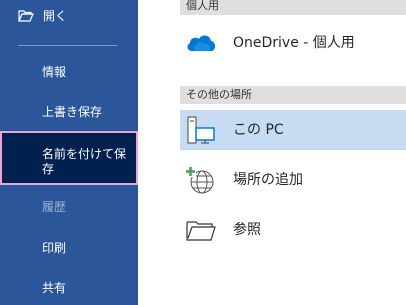 Image resolution: width=406 pixels, height=305 pixels. What do you see at coordinates (54, 72) in the screenshot?
I see `sidebar-item-label: 情報` at bounding box center [54, 72].